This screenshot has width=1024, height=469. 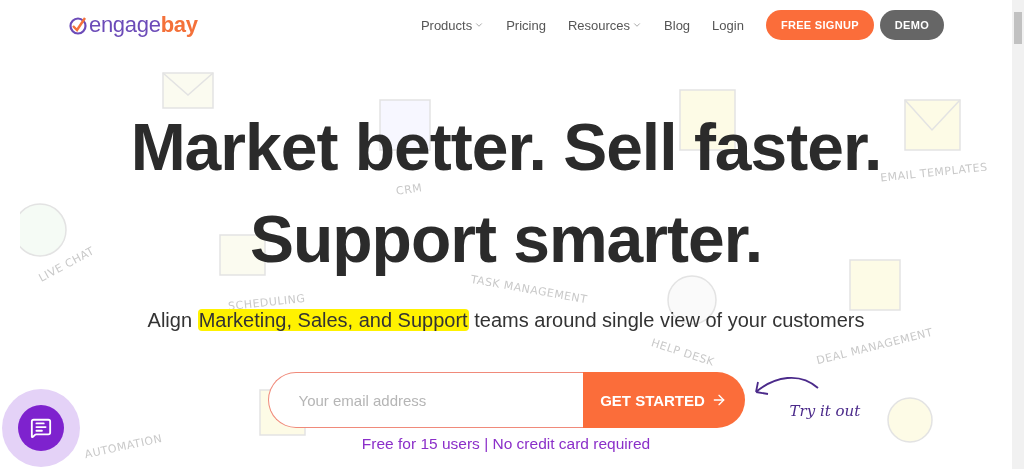 What do you see at coordinates (1018, 28) in the screenshot?
I see `scrollbar-thumb` at bounding box center [1018, 28].